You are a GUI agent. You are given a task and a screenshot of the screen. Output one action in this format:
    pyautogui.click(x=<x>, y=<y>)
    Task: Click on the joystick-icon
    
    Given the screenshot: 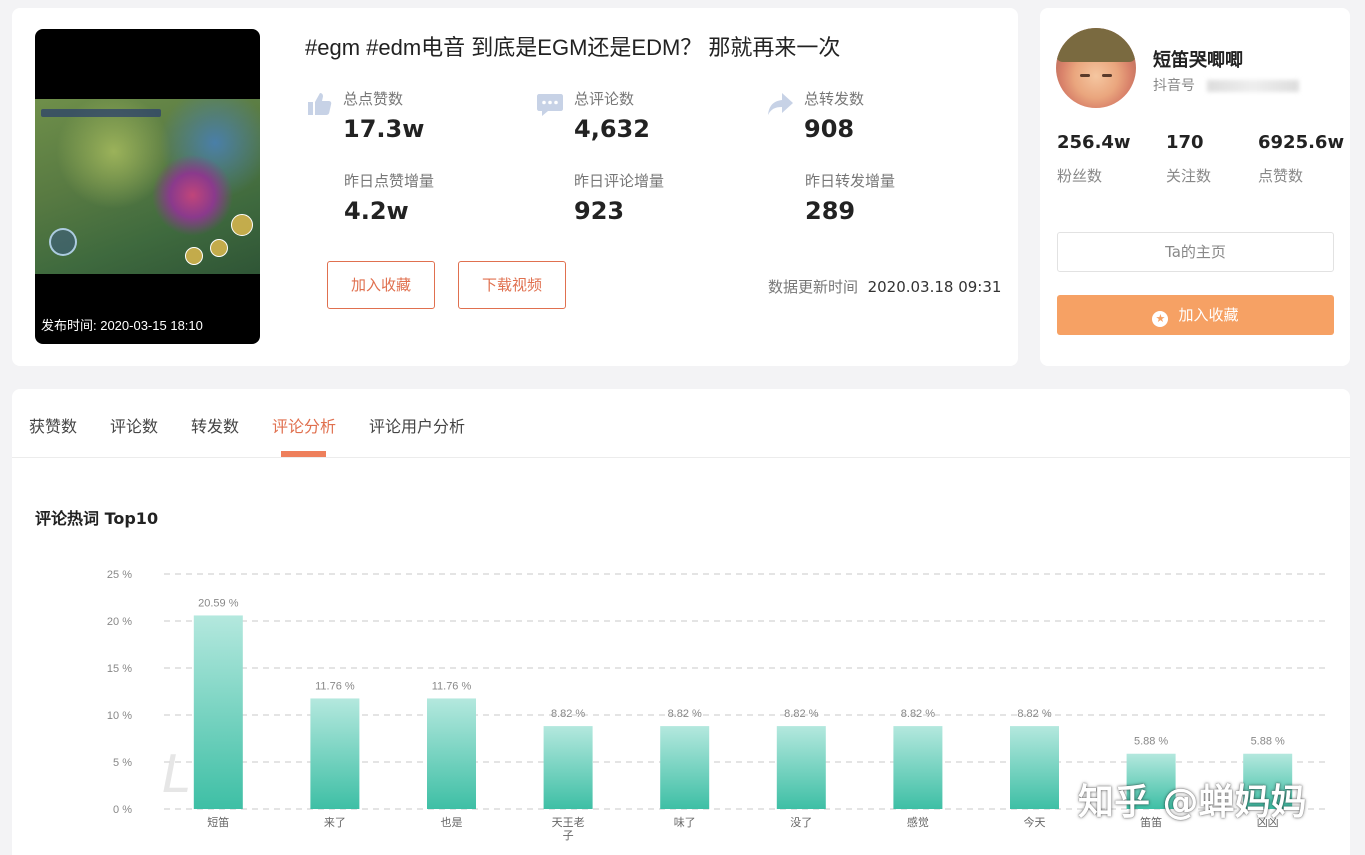 What is the action you would take?
    pyautogui.click(x=63, y=242)
    